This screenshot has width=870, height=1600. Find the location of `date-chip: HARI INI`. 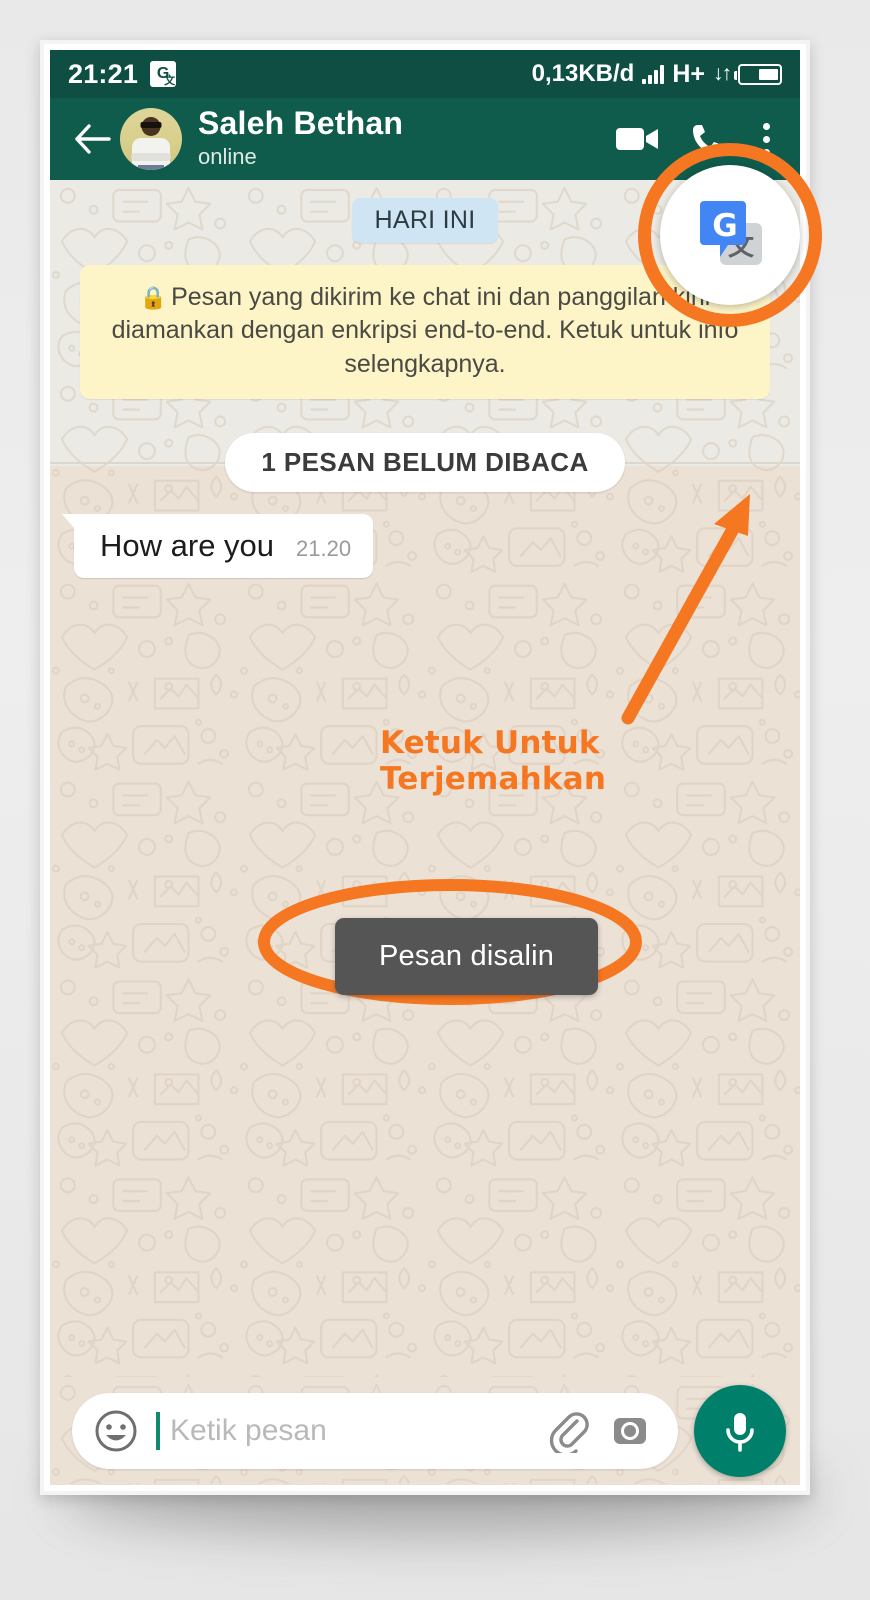

date-chip: HARI INI is located at coordinates (425, 220).